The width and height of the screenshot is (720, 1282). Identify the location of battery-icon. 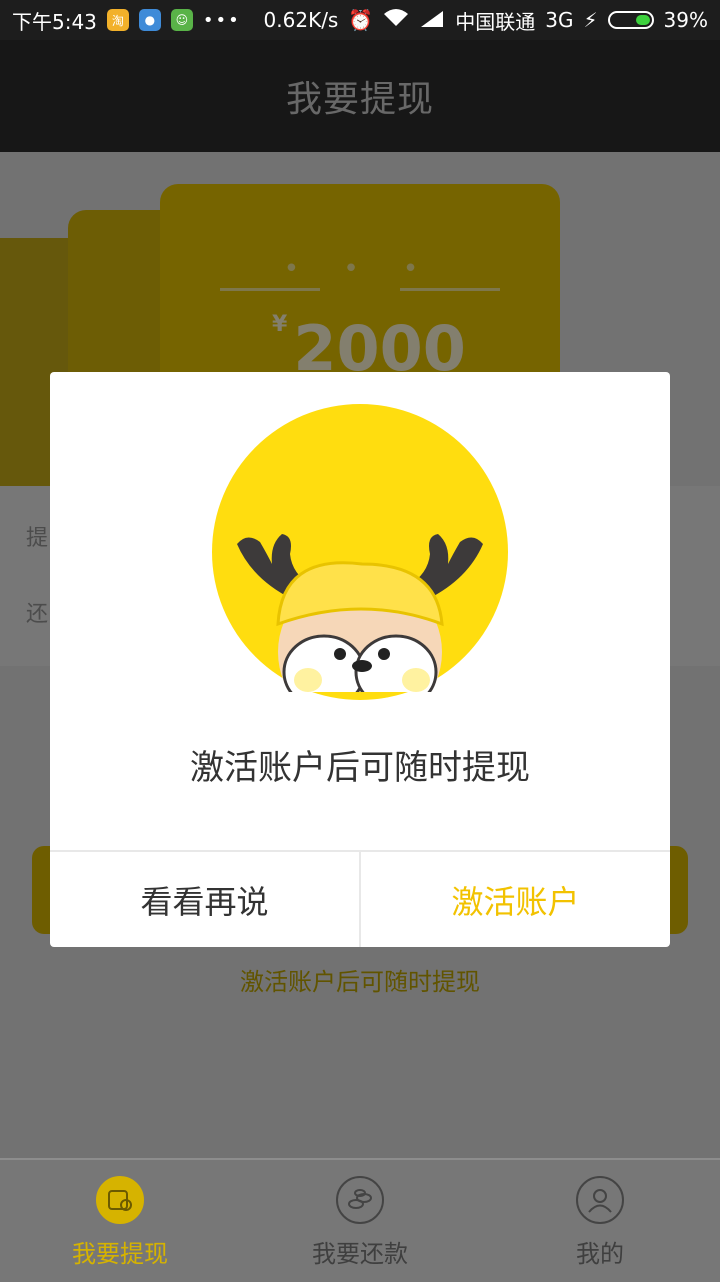
(630, 20).